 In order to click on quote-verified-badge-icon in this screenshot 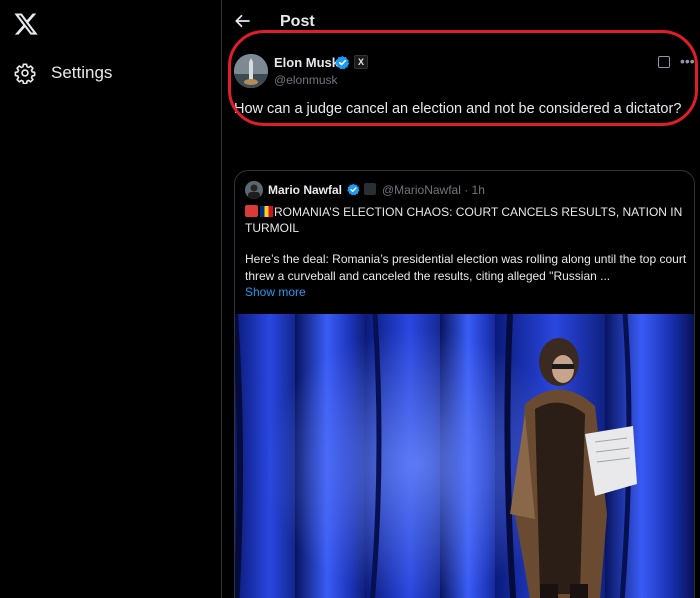, I will do `click(353, 189)`.